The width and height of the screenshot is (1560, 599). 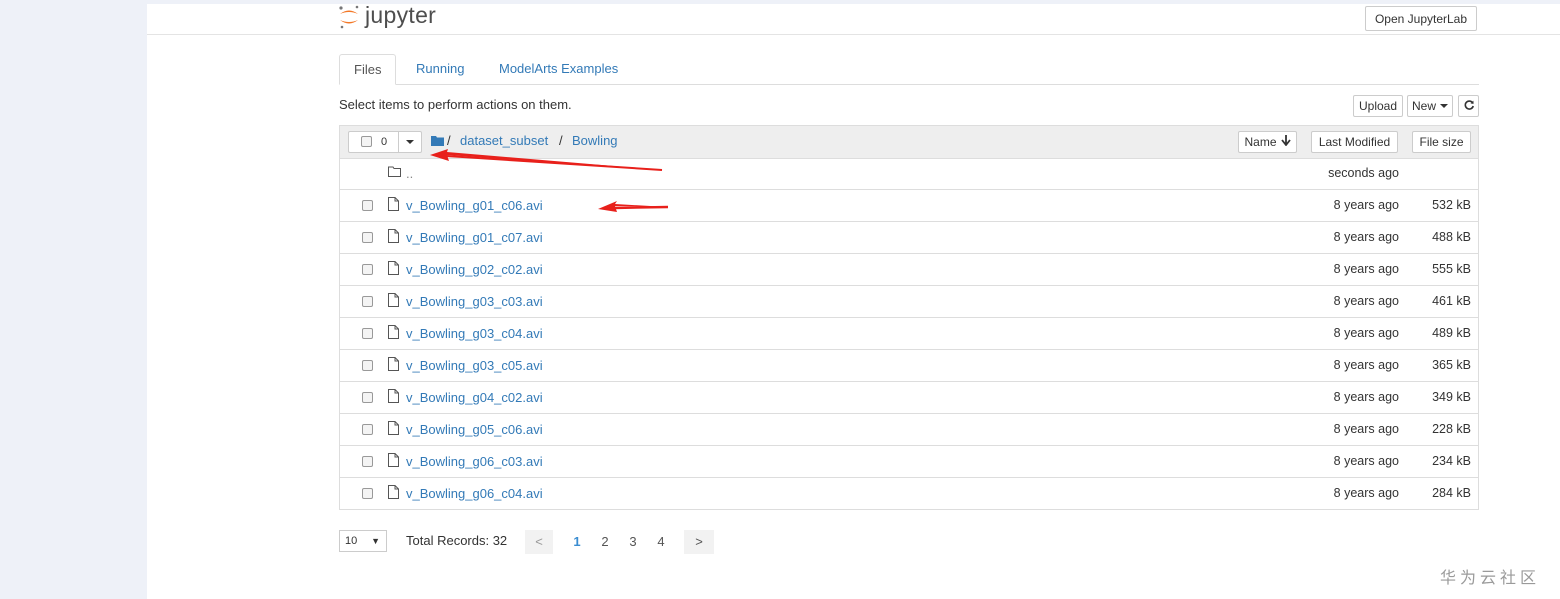 I want to click on annotation-arrows, so click(x=549, y=180).